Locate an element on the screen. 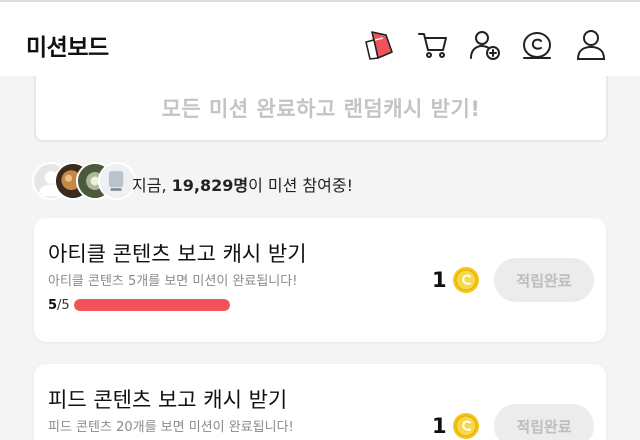 This screenshot has height=440, width=640. participants-text: 지금, 19,829명이 미션 참여중! is located at coordinates (242, 185).